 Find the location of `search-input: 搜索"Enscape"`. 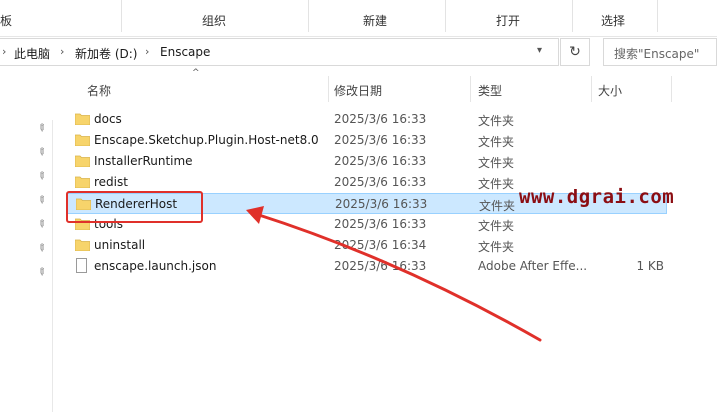

search-input: 搜索"Enscape" is located at coordinates (660, 52).